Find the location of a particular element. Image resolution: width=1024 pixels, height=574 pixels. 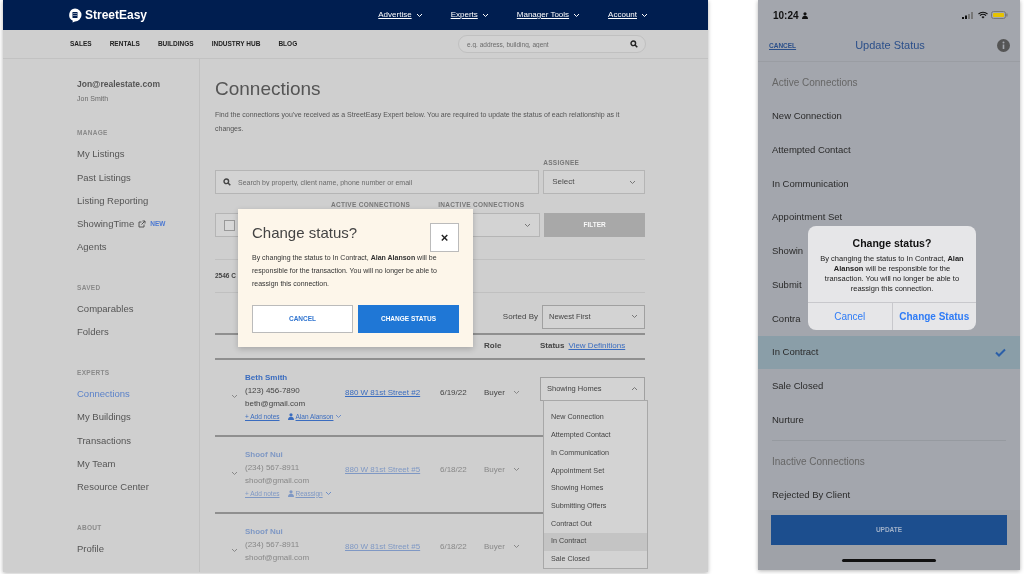

status-option: In Contract is located at coordinates (889, 352).